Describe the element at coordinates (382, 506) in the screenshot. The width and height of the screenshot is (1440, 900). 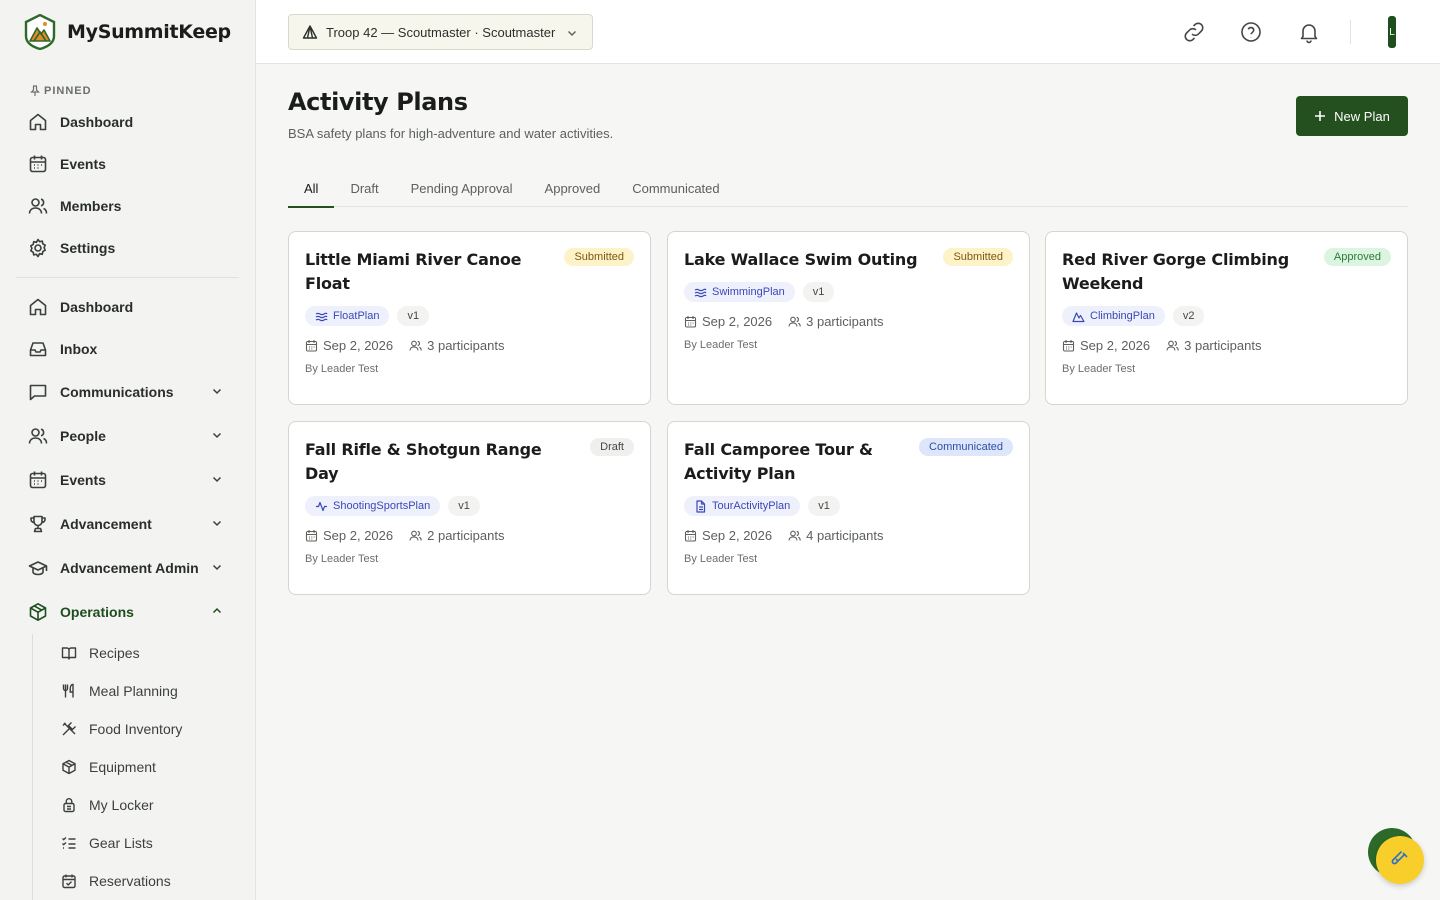
I see `plan-type-label: ShootingSportsPlan` at that location.